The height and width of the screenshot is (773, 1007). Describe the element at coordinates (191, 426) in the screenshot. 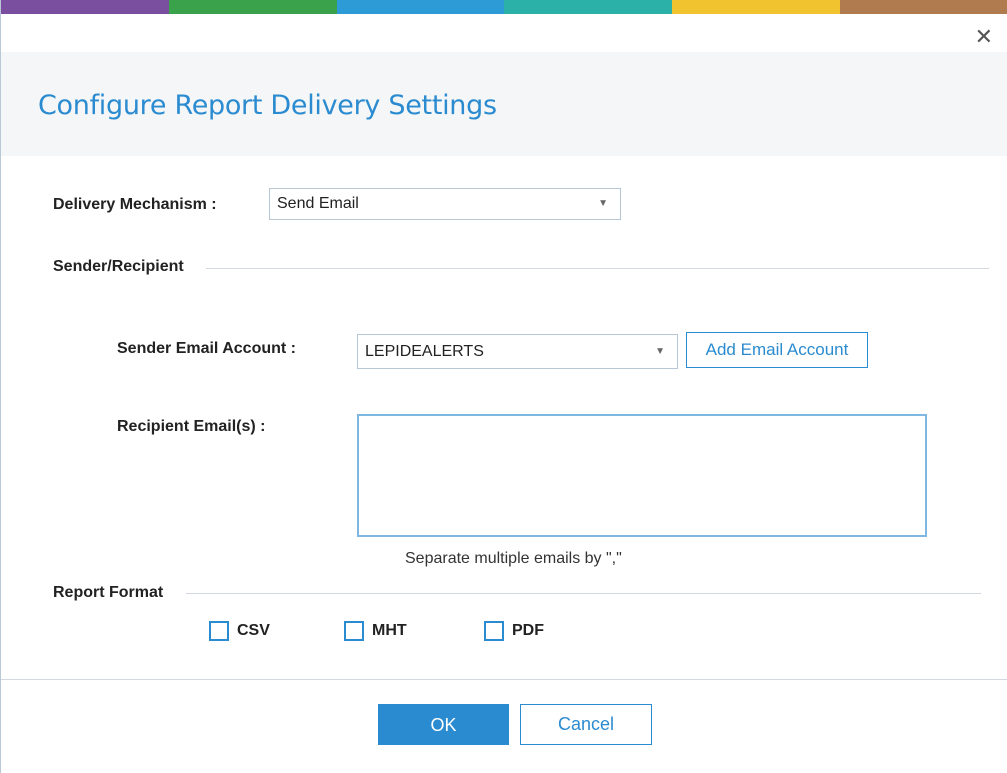

I see `recipient-email-label: Recipient Email(s) :` at that location.